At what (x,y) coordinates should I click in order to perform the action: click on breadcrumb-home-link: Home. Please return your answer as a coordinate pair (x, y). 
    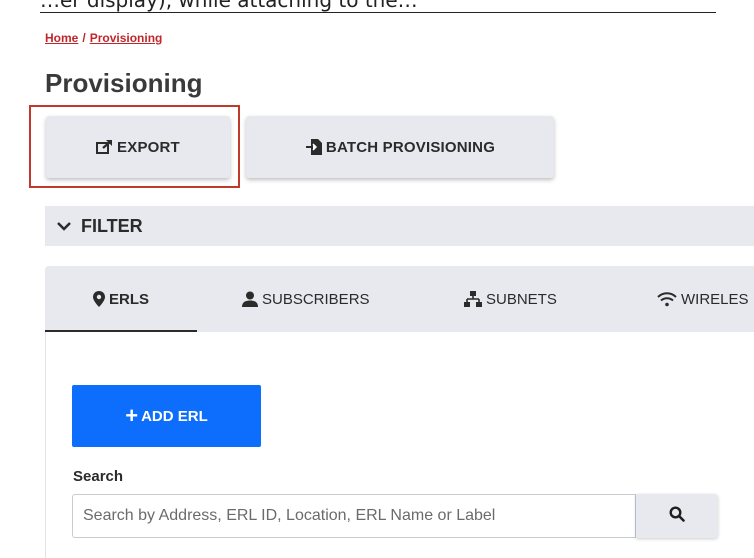
    Looking at the image, I should click on (61, 38).